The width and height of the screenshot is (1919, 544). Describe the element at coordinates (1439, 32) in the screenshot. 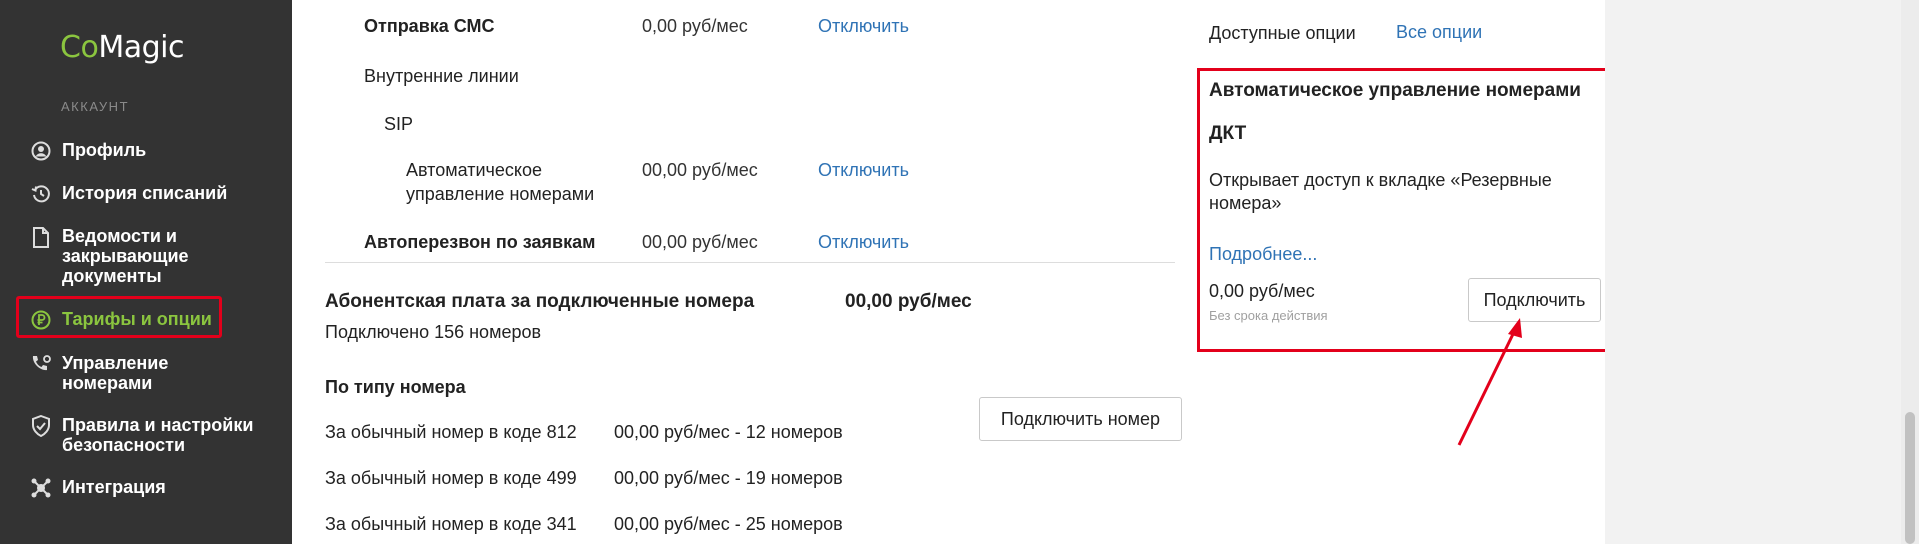

I see `all-options-link: Все опции` at that location.